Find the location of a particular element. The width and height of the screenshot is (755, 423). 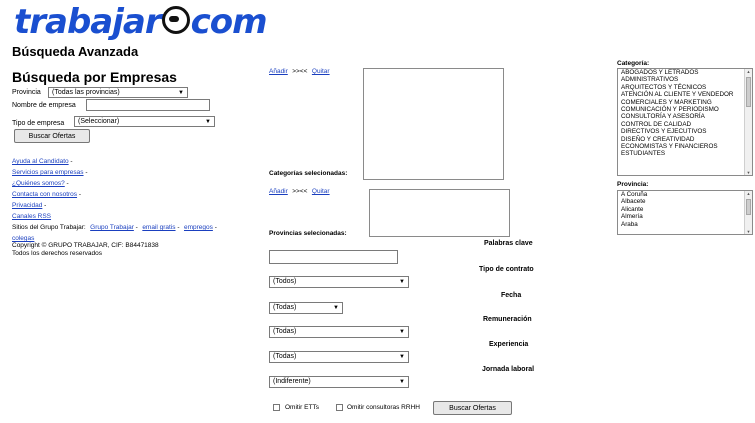

link-email-gratis: email gratis is located at coordinates (158, 227).